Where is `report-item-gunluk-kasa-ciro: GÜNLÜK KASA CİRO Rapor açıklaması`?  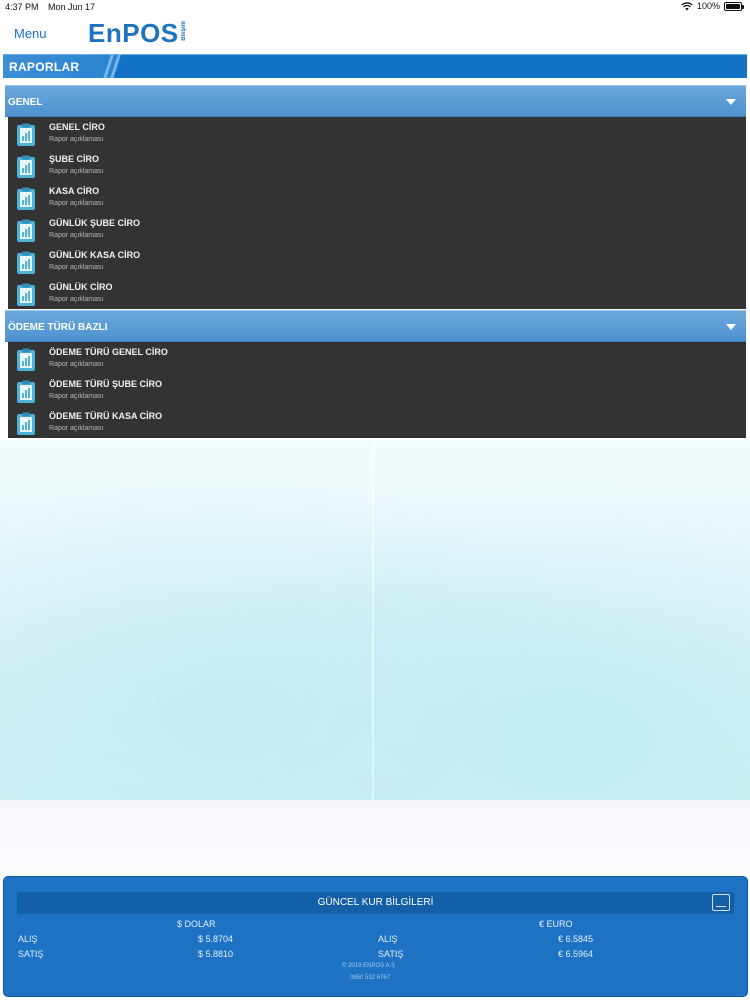 report-item-gunluk-kasa-ciro: GÜNLÜK KASA CİRO Rapor açıklaması is located at coordinates (377, 261).